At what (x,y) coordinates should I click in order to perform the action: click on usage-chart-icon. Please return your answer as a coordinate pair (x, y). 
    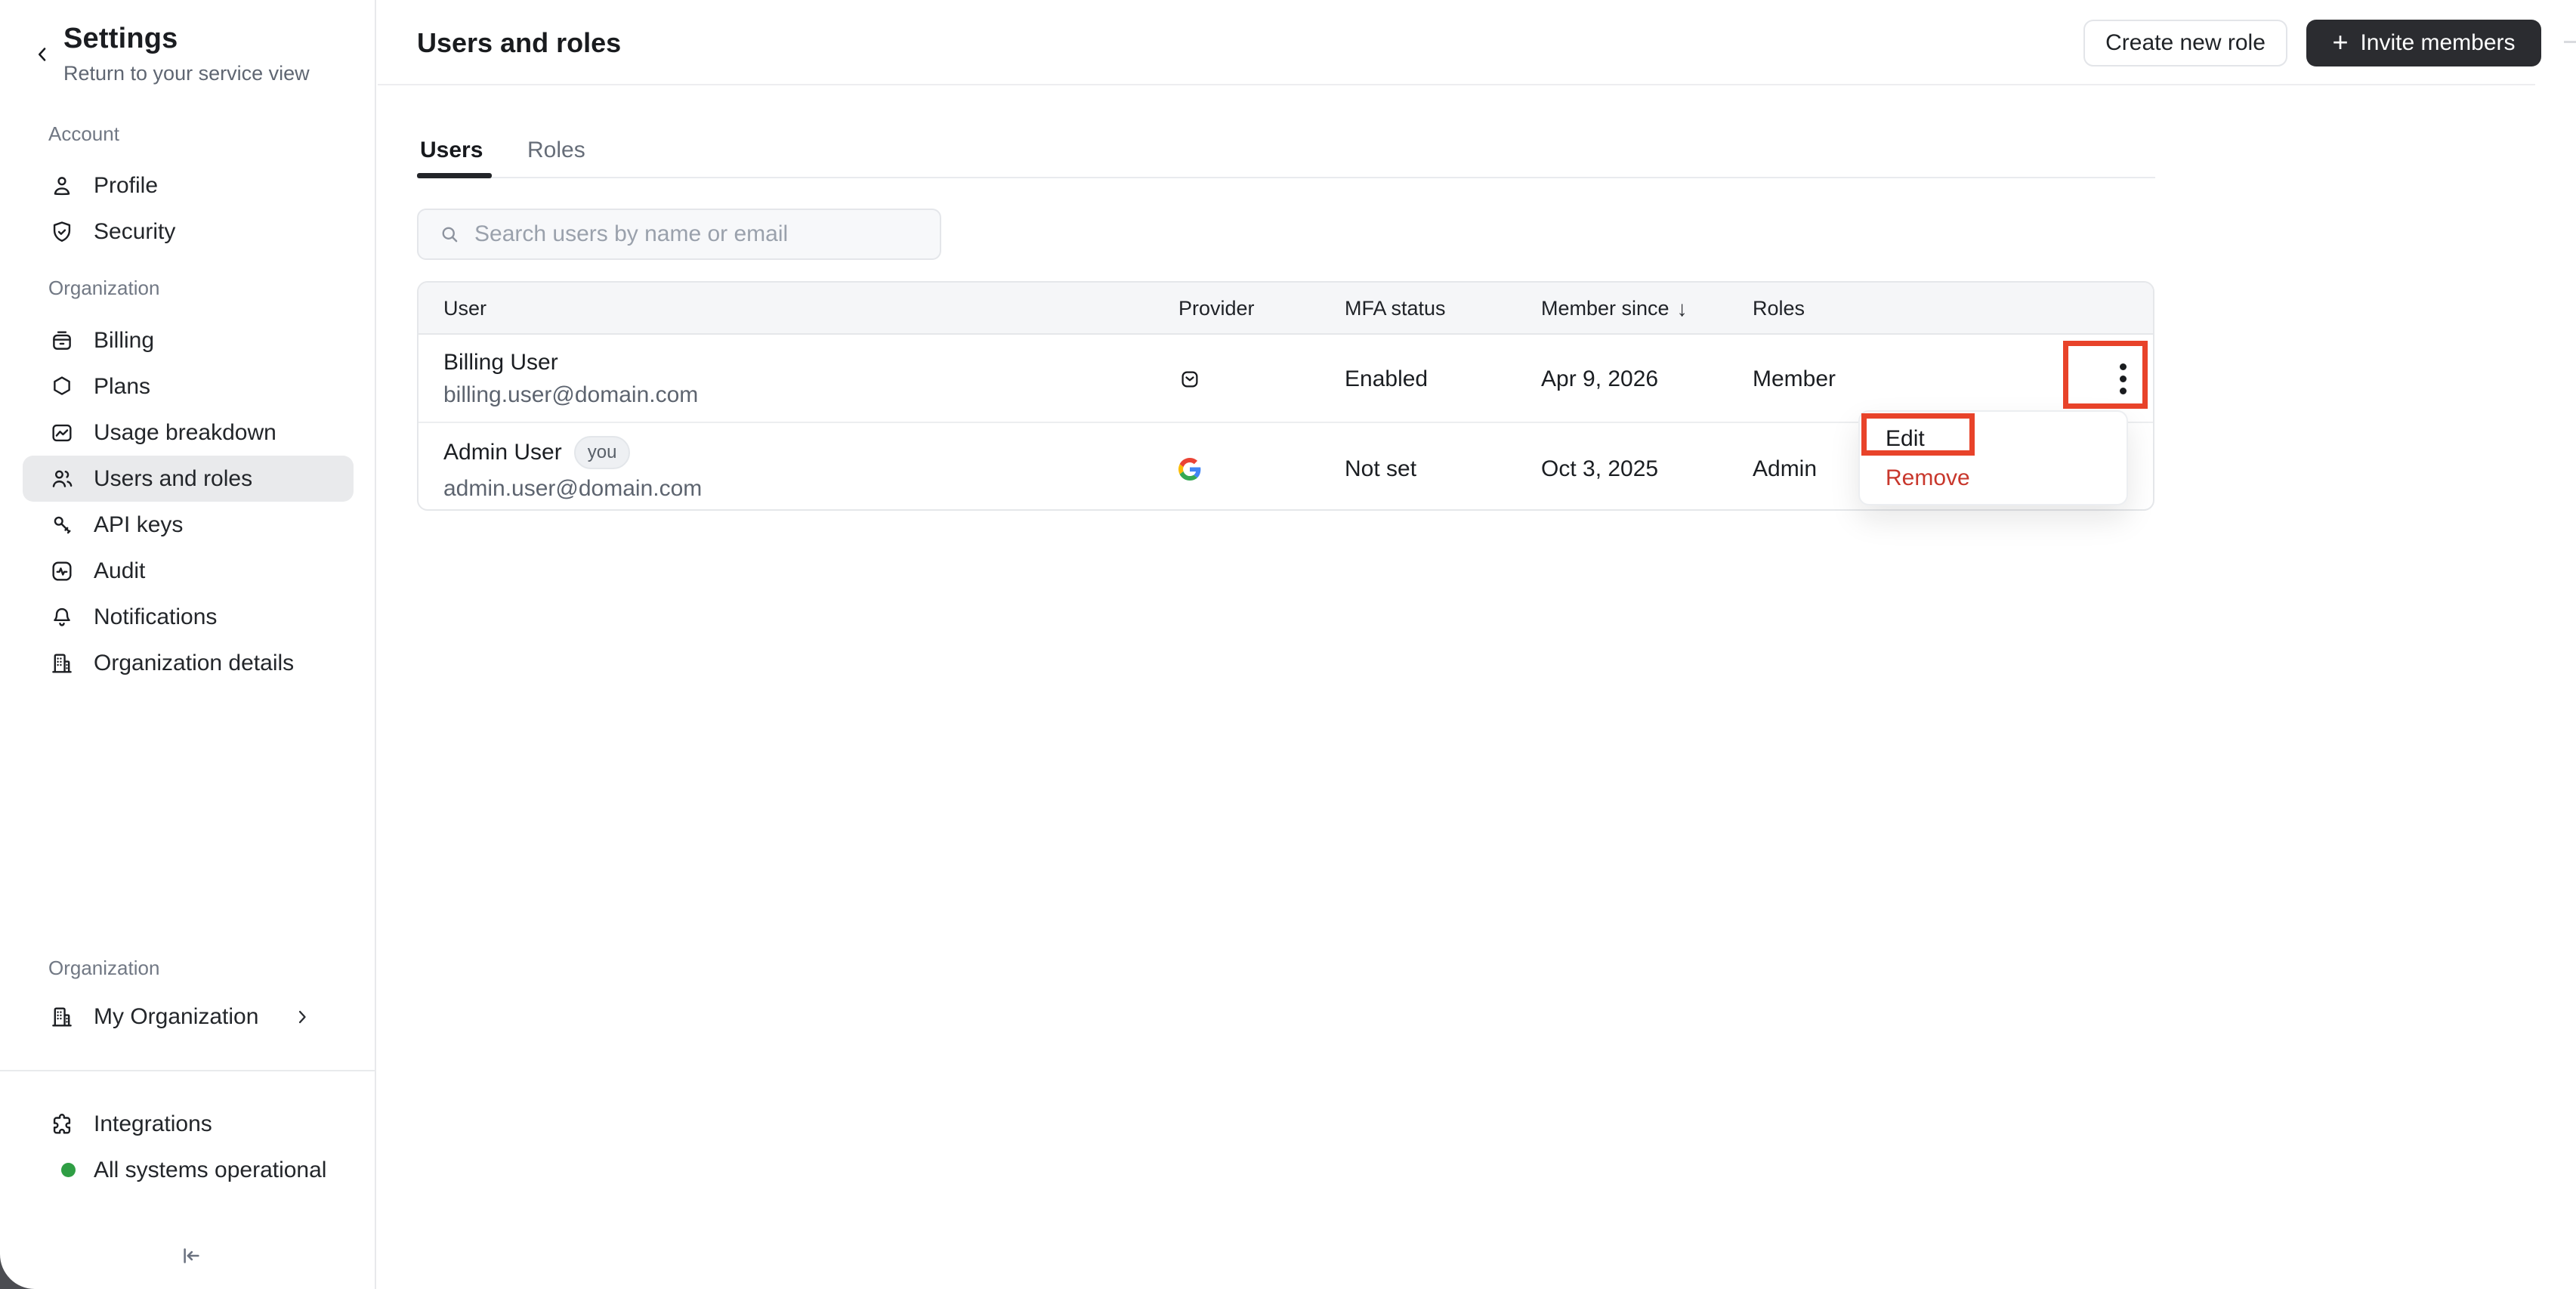
    Looking at the image, I should click on (62, 433).